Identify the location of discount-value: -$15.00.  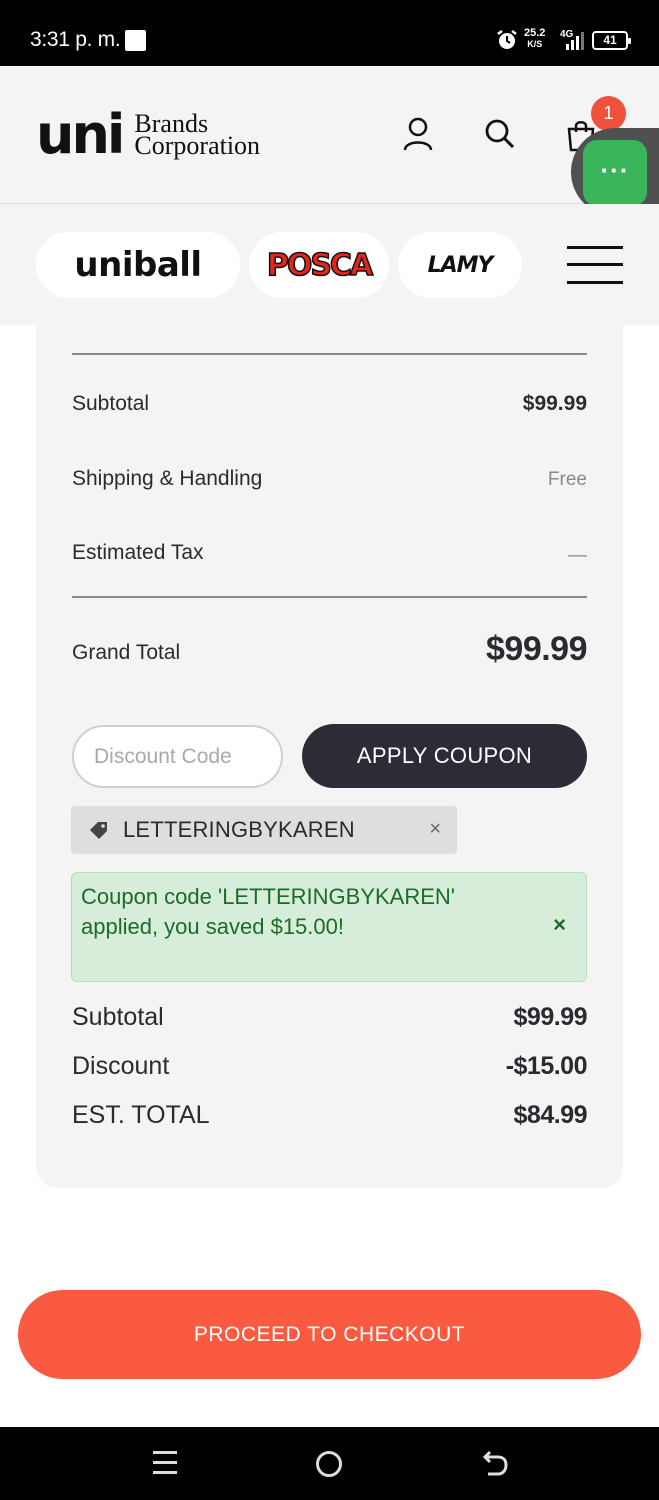
(546, 1066).